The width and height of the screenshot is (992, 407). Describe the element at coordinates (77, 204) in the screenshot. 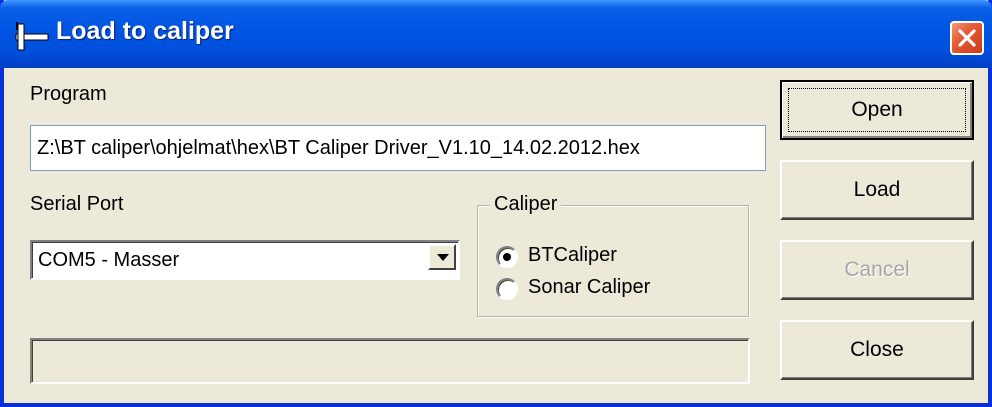

I see `serial-port-label: Serial Port` at that location.